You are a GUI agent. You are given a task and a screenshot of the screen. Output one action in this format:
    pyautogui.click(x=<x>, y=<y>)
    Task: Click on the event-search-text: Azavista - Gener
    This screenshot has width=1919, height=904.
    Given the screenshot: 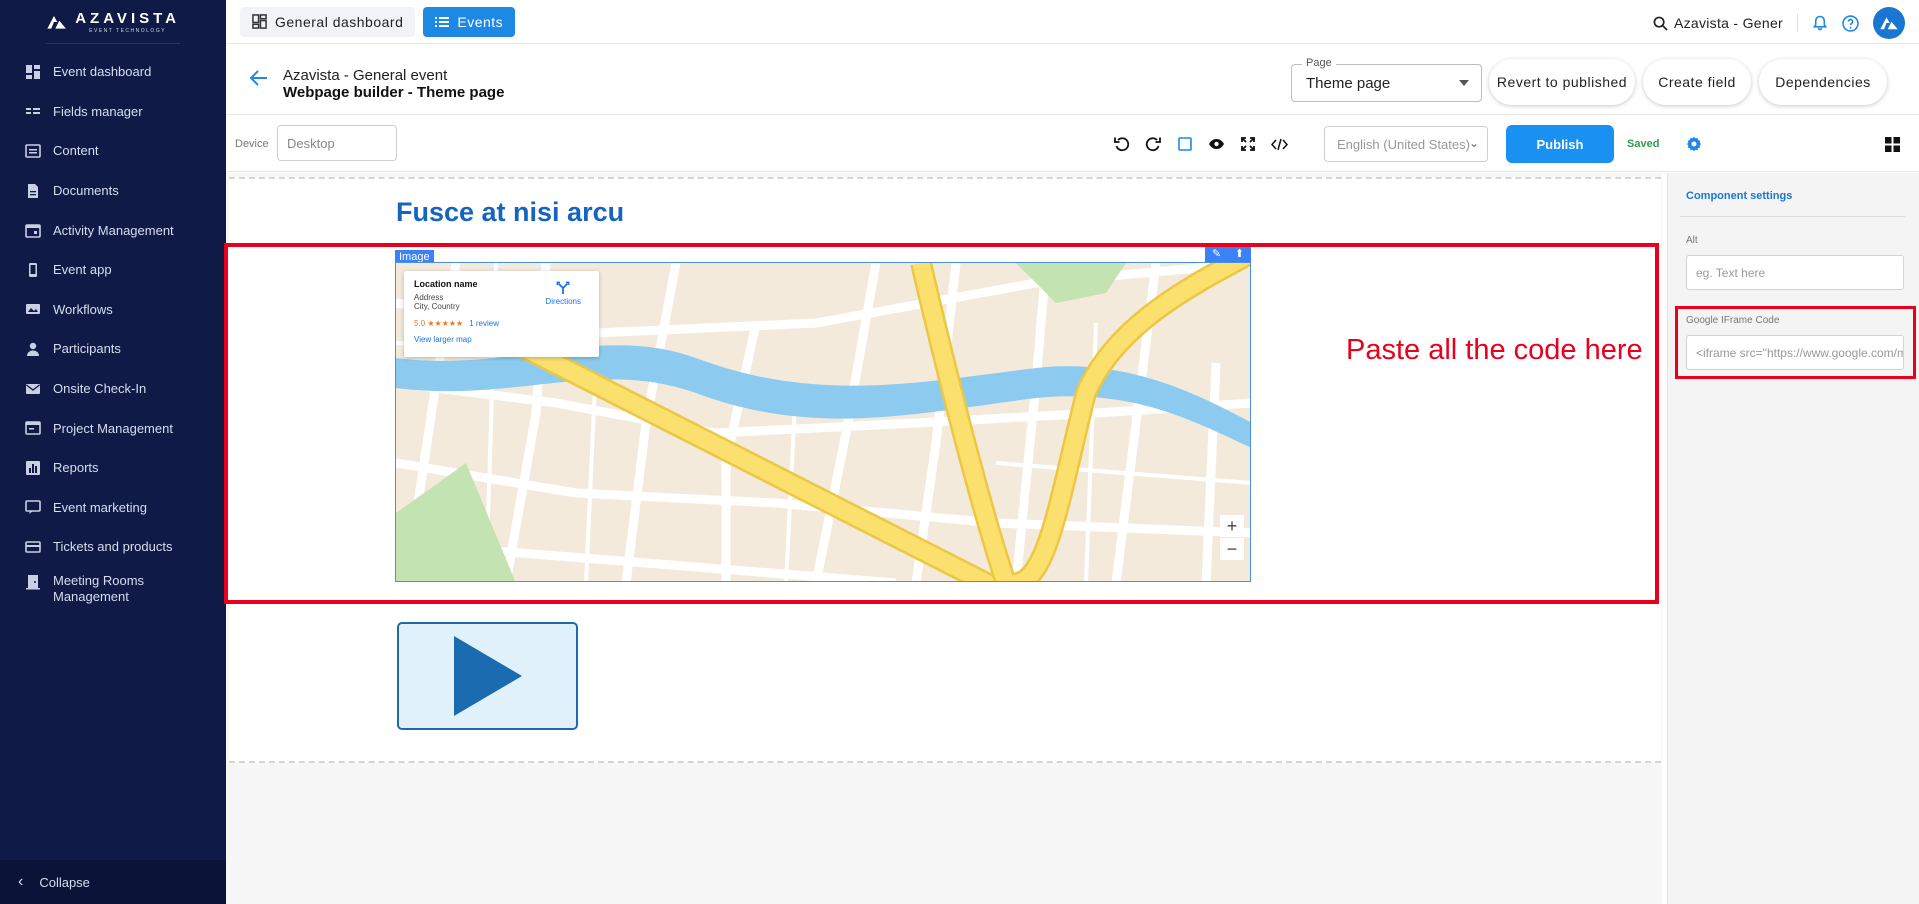 What is the action you would take?
    pyautogui.click(x=1728, y=23)
    